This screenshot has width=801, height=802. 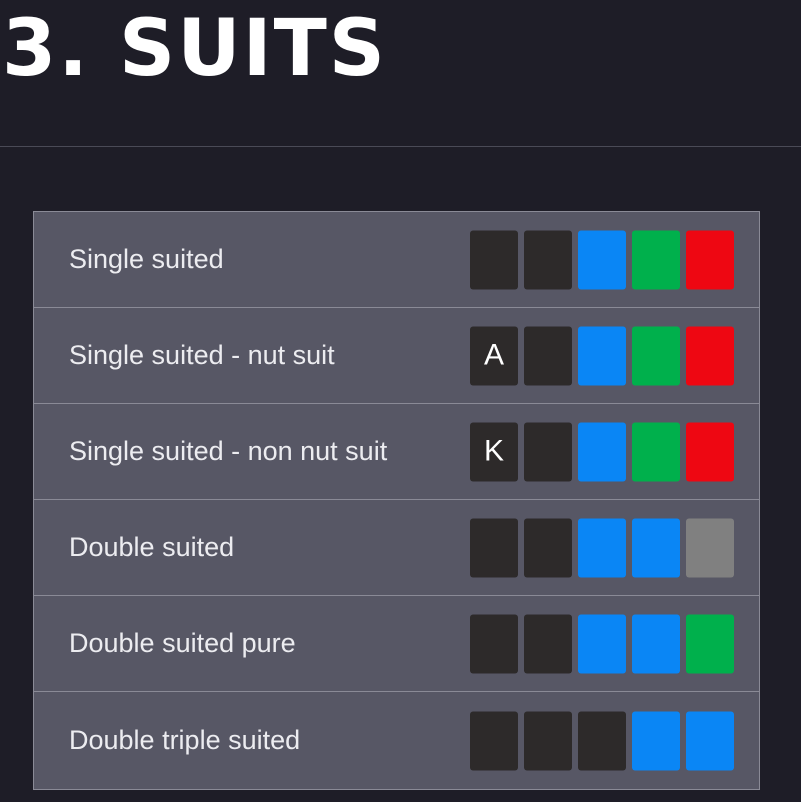 I want to click on row-label: Single suited - non nut suit, so click(x=228, y=450).